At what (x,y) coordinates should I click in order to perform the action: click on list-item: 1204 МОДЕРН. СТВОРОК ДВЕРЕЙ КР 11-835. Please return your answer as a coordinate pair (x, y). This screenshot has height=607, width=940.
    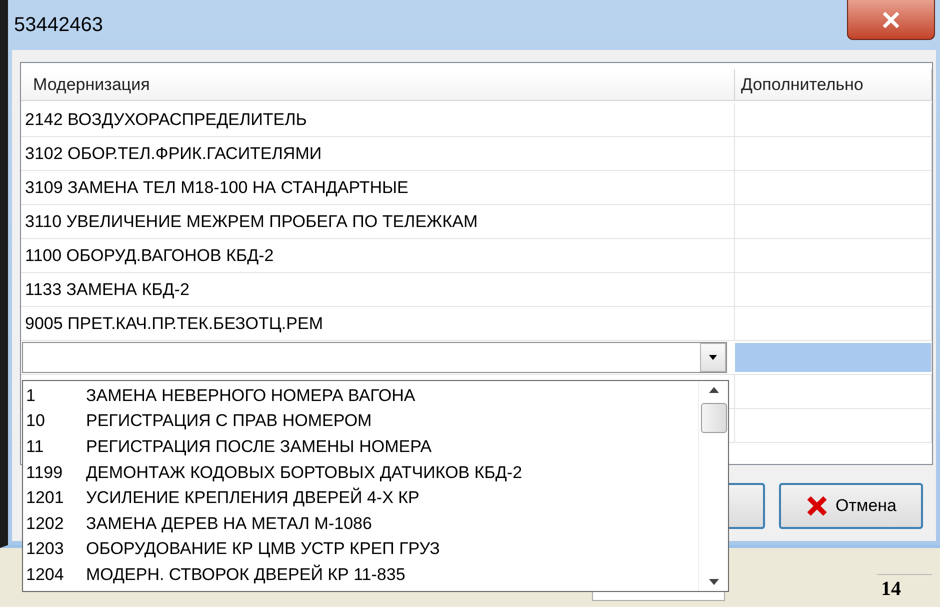
    Looking at the image, I should click on (362, 575).